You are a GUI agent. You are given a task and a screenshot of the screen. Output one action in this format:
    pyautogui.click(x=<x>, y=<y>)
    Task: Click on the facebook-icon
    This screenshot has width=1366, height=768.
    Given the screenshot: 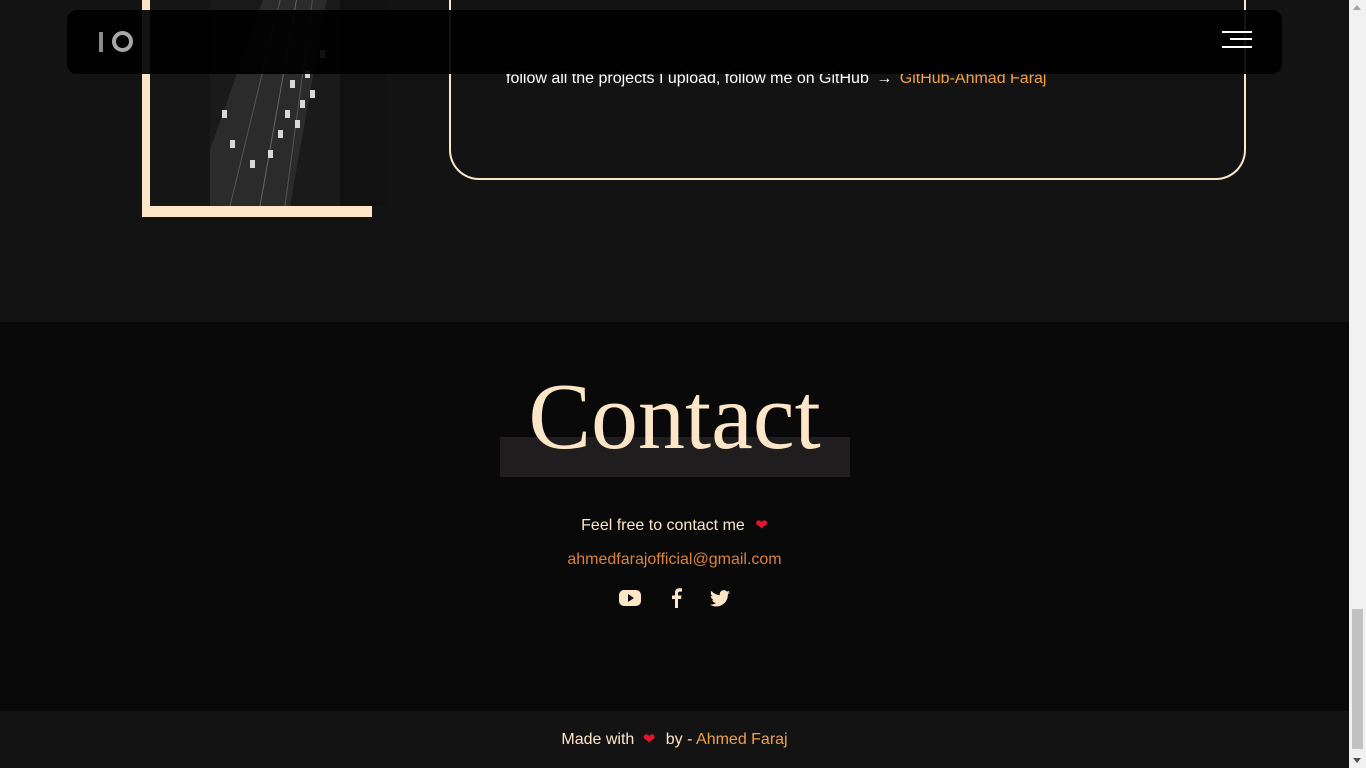 What is the action you would take?
    pyautogui.click(x=676, y=600)
    